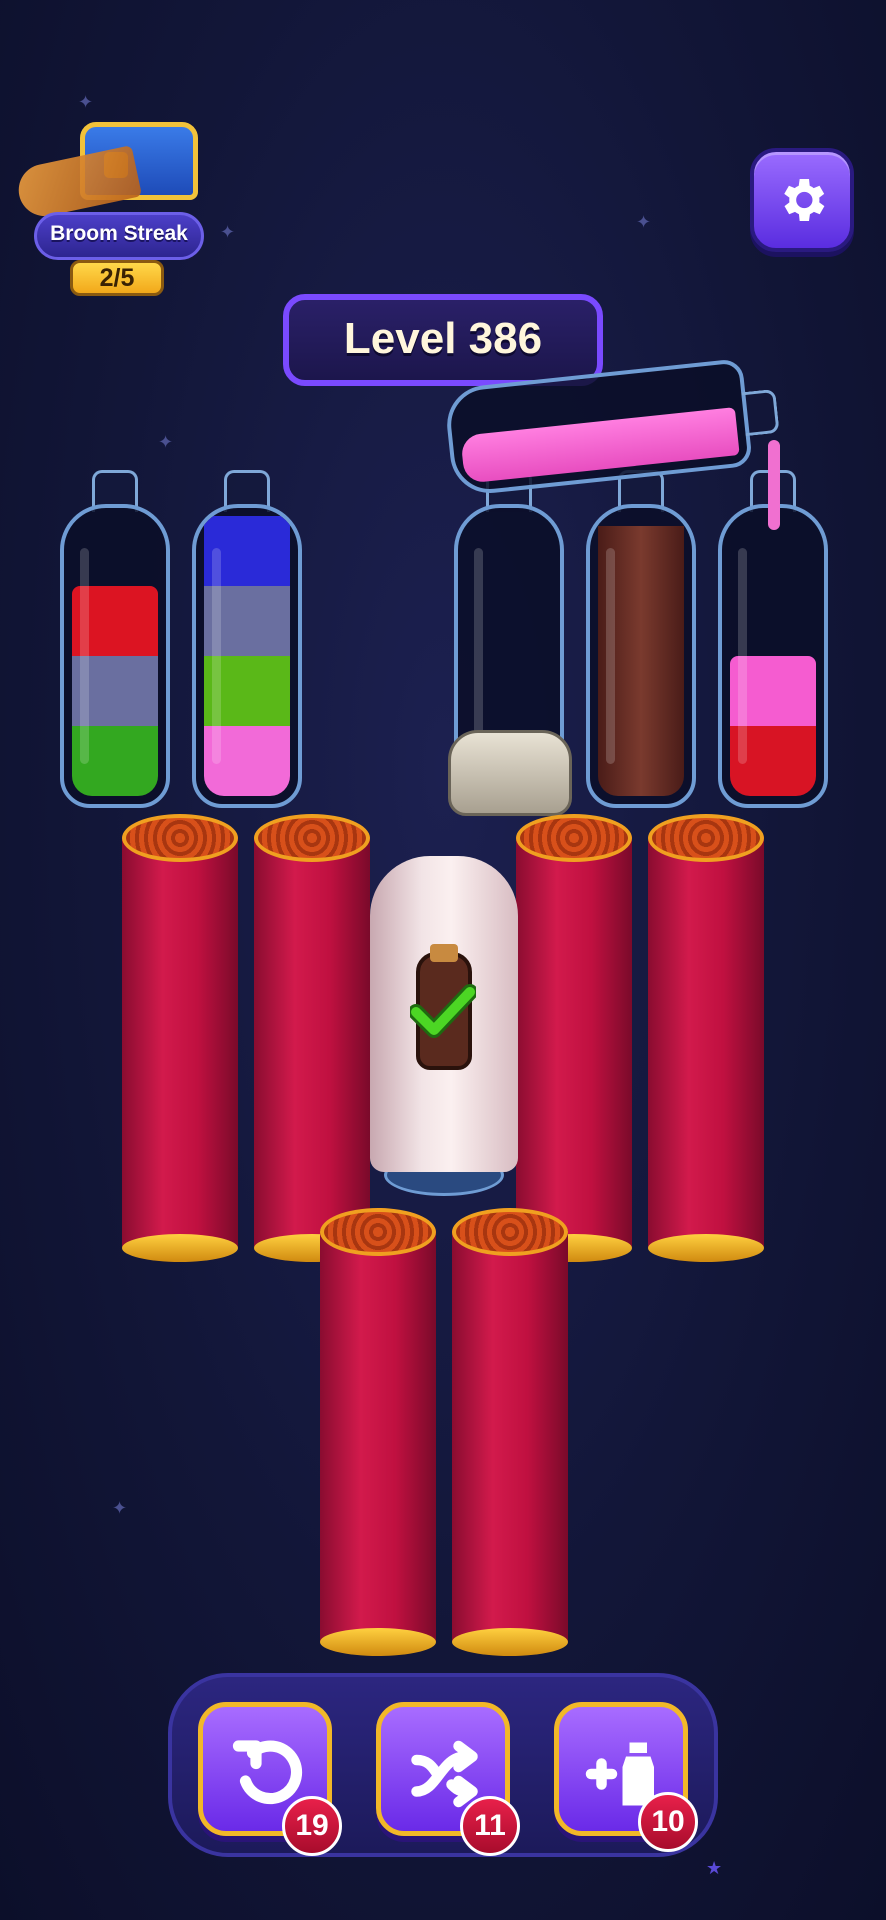 The image size is (886, 1920). I want to click on gear-icon, so click(804, 200).